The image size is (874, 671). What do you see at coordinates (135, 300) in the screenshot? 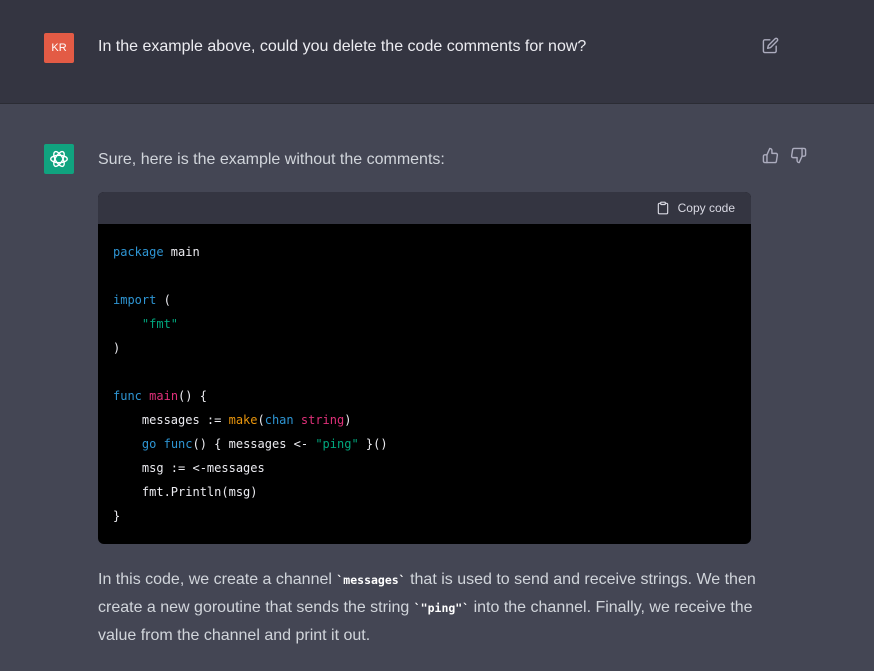
I see `code-token: import` at bounding box center [135, 300].